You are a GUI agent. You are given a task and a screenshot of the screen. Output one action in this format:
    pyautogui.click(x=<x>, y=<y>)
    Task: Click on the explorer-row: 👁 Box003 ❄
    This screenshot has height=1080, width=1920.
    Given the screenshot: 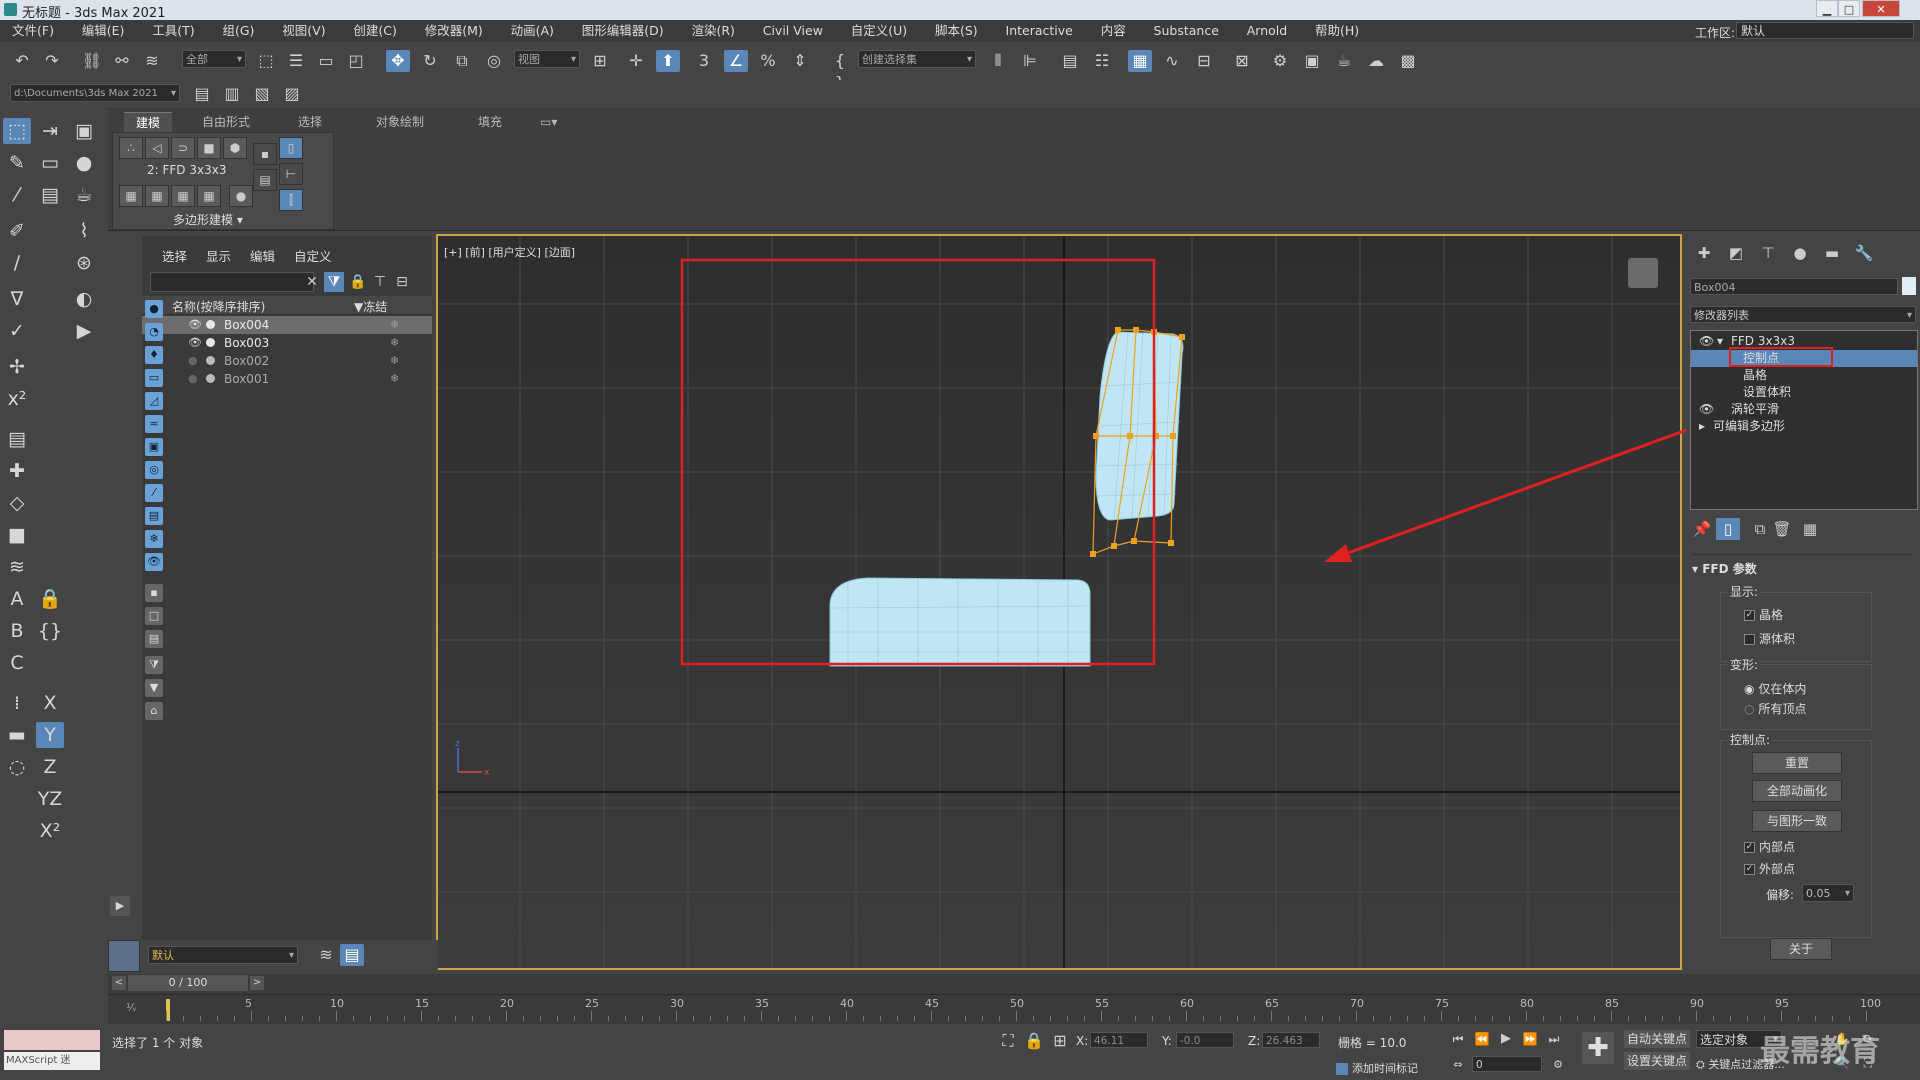 What is the action you would take?
    pyautogui.click(x=287, y=343)
    